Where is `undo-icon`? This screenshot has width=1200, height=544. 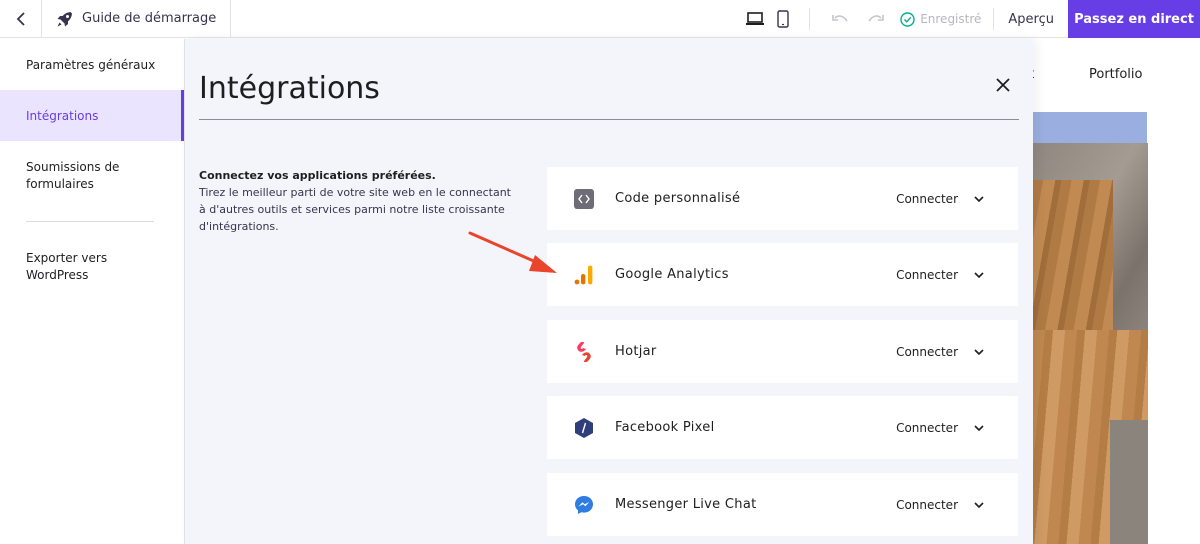
undo-icon is located at coordinates (840, 18).